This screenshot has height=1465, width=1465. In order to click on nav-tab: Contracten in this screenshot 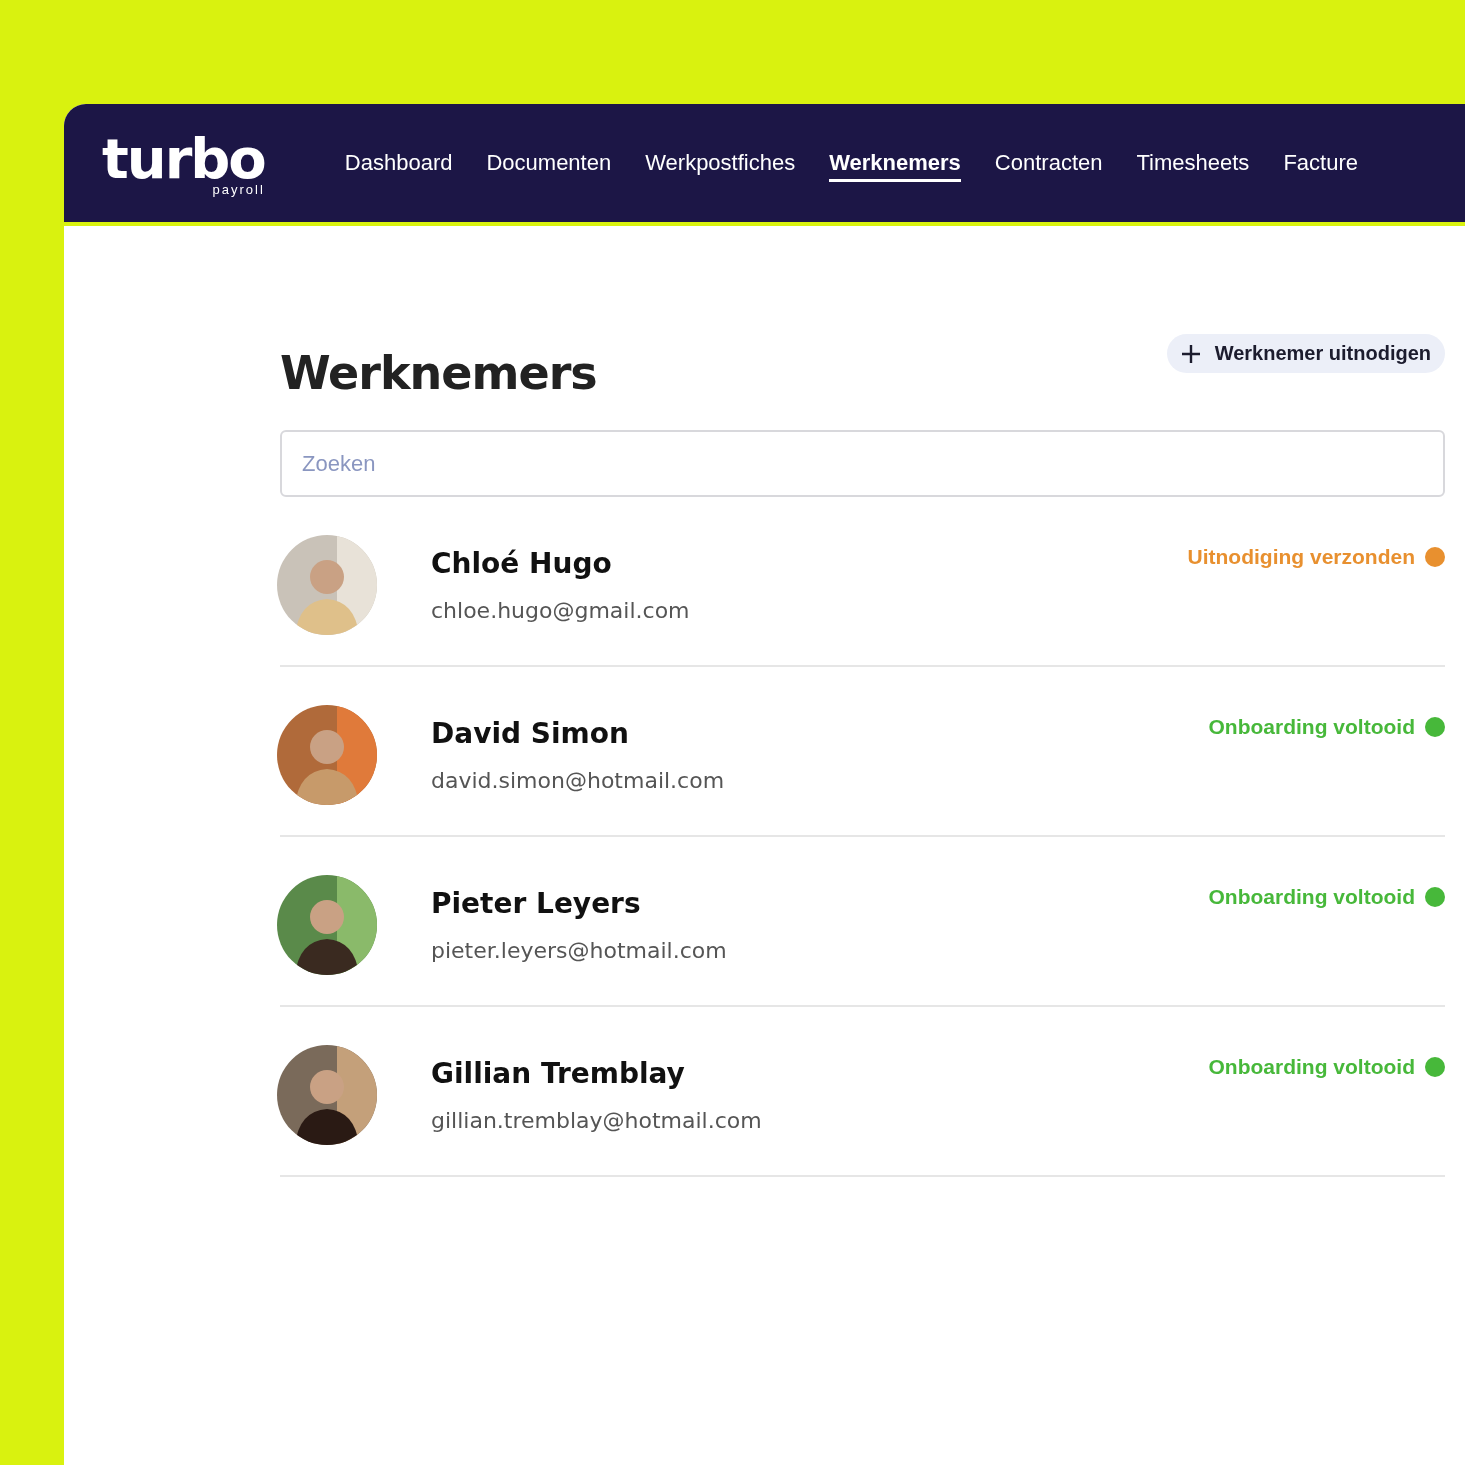, I will do `click(1048, 163)`.